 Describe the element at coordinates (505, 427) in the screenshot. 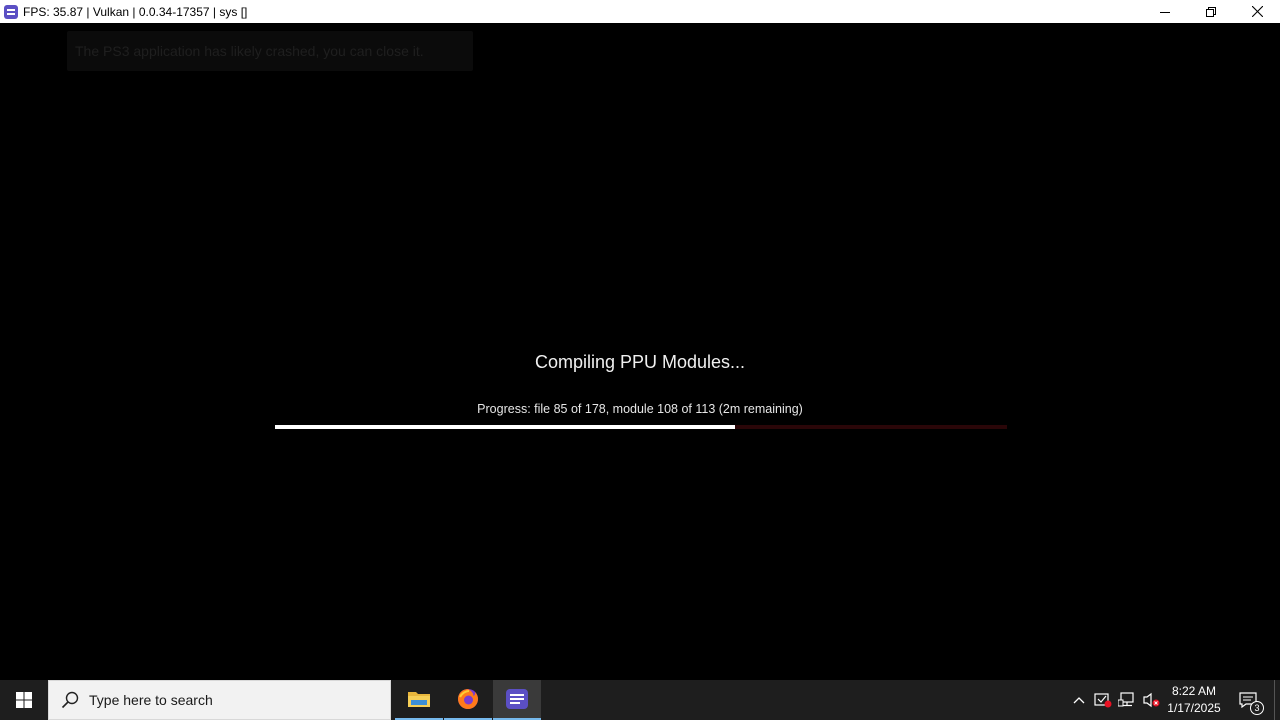

I see `progress-bar-fill` at that location.